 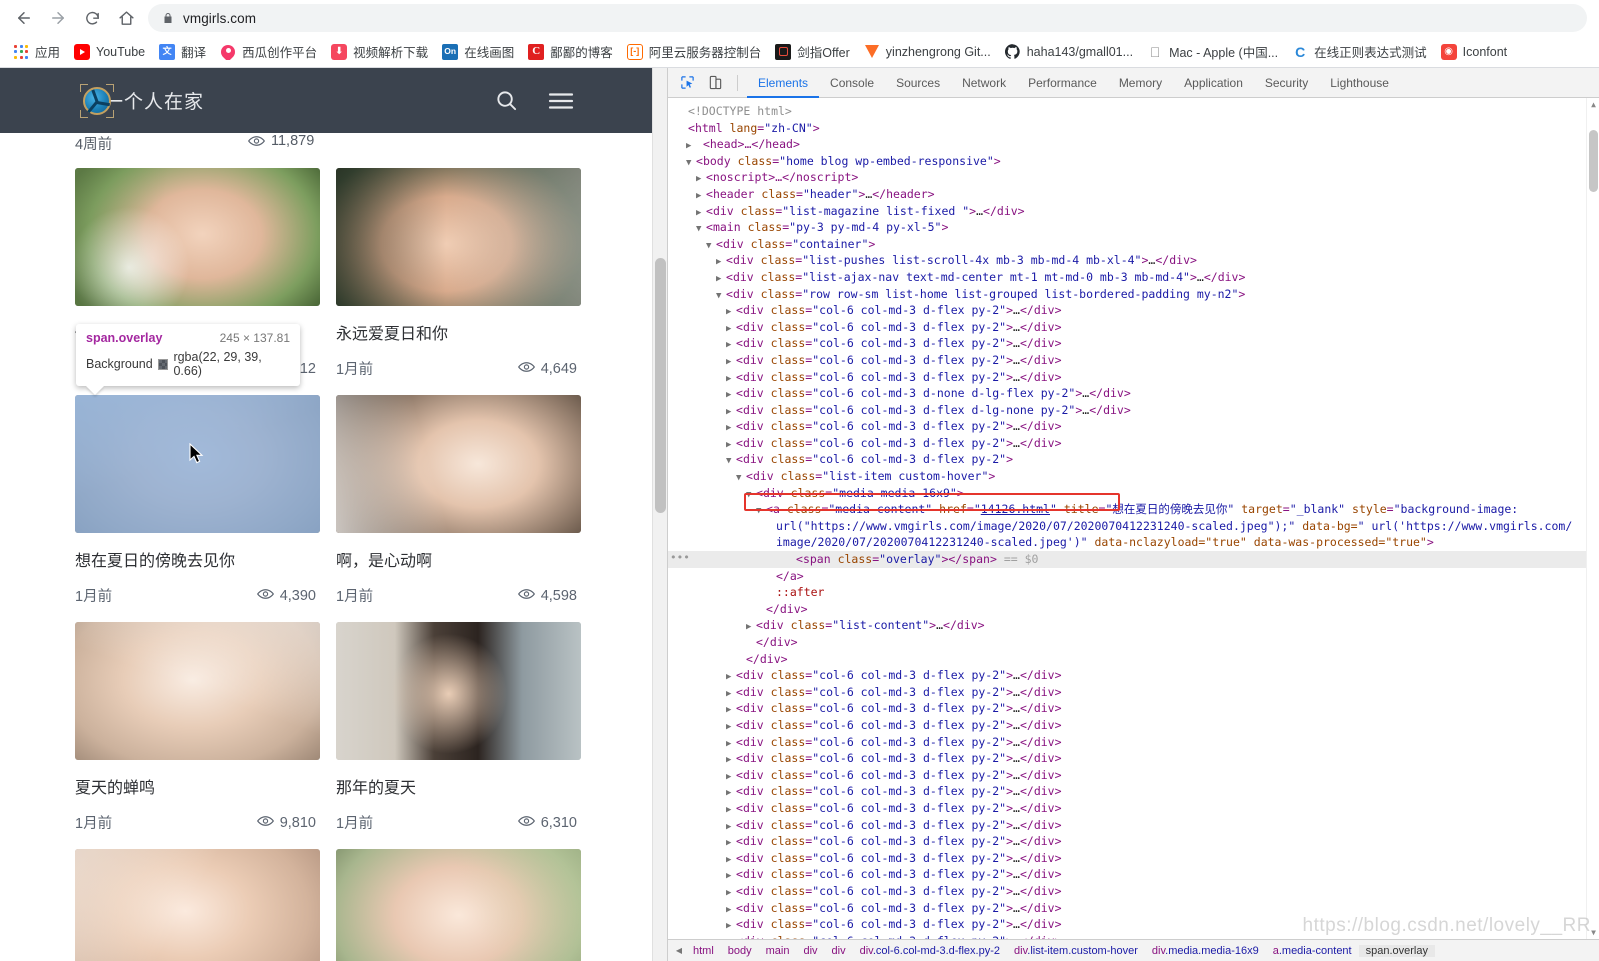 What do you see at coordinates (659, 514) in the screenshot?
I see `page-scrollbar` at bounding box center [659, 514].